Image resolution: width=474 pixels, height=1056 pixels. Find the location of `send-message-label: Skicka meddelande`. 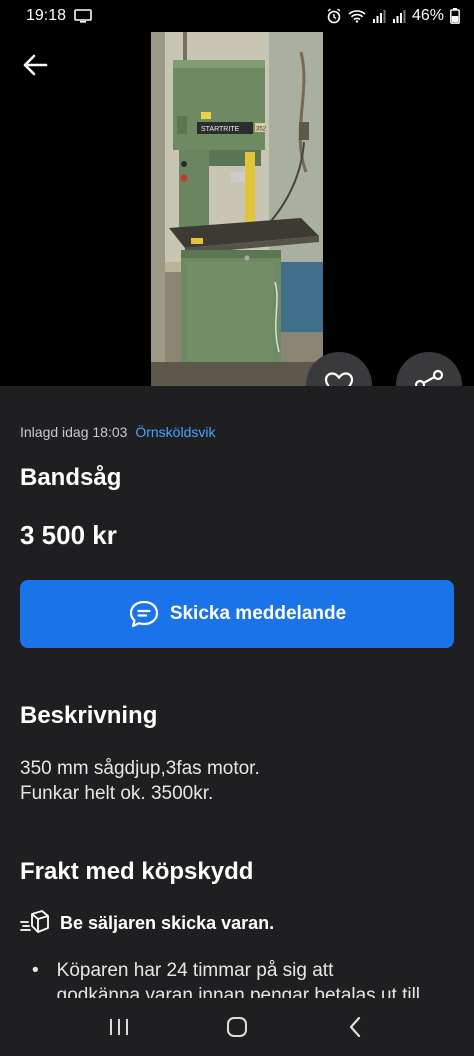

send-message-label: Skicka meddelande is located at coordinates (258, 613).